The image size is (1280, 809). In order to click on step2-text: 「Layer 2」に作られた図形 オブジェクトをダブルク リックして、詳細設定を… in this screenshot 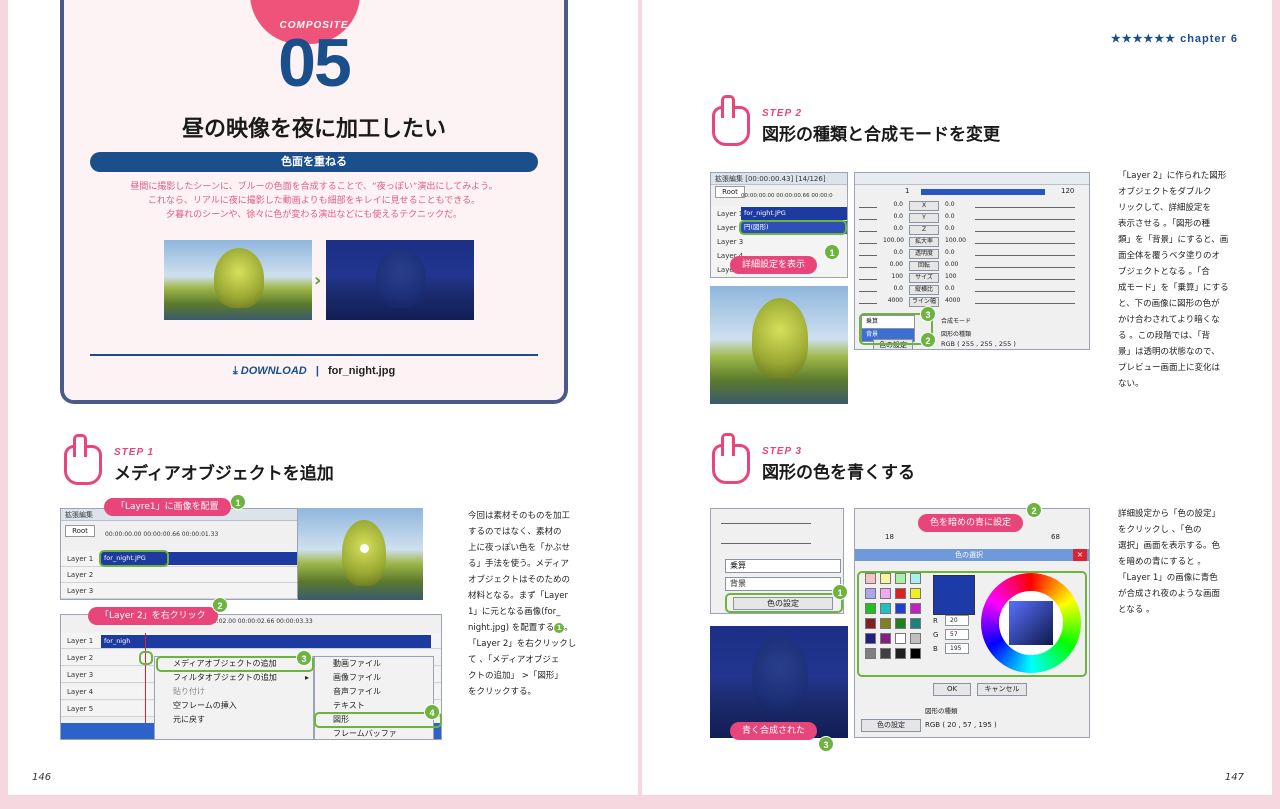, I will do `click(1173, 280)`.